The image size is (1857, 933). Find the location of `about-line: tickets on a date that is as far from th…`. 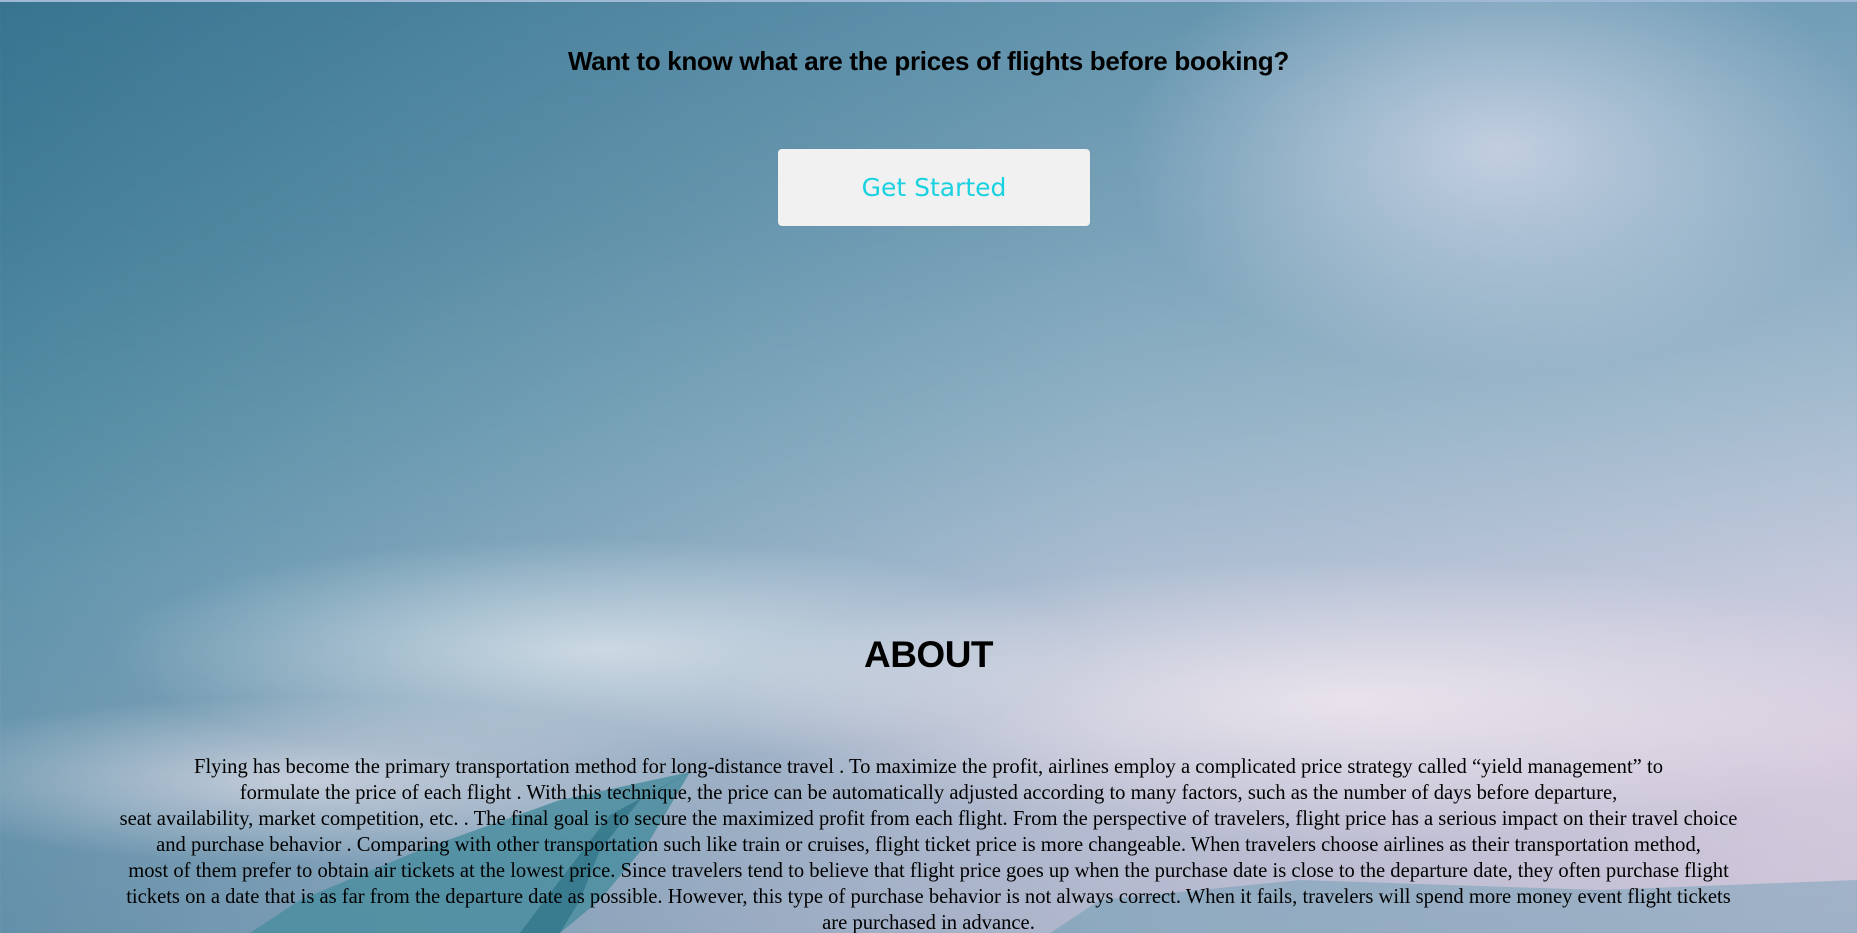

about-line: tickets on a date that is as far from th… is located at coordinates (928, 897).